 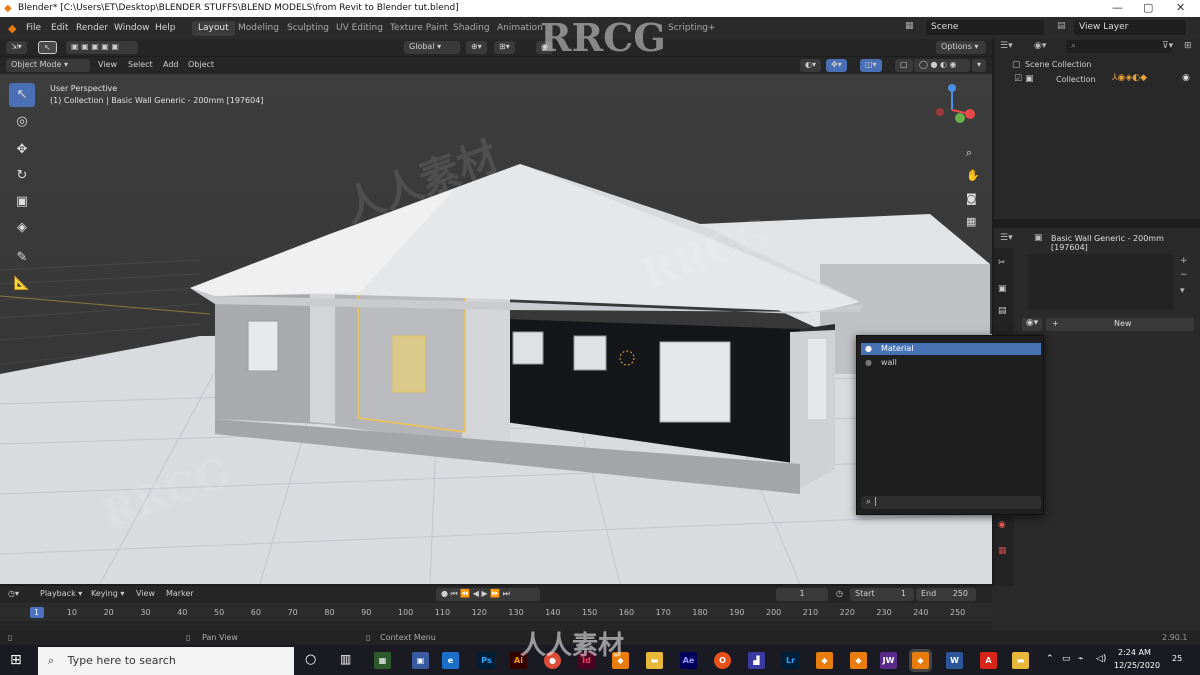 I want to click on zoom-icon: ⌕, so click(x=969, y=153).